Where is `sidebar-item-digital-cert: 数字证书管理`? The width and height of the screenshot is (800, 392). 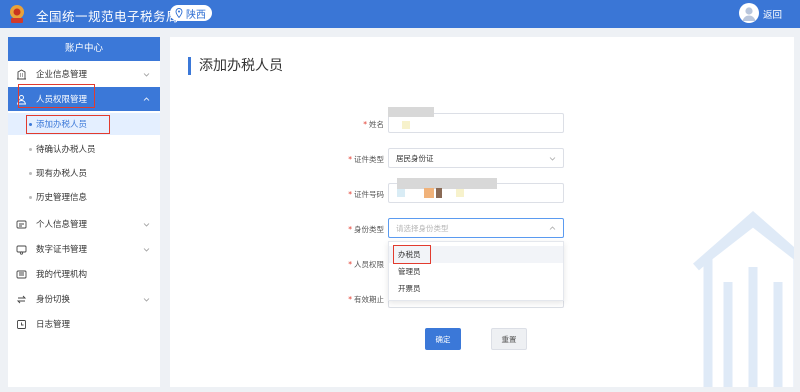 sidebar-item-digital-cert: 数字证书管理 is located at coordinates (84, 249).